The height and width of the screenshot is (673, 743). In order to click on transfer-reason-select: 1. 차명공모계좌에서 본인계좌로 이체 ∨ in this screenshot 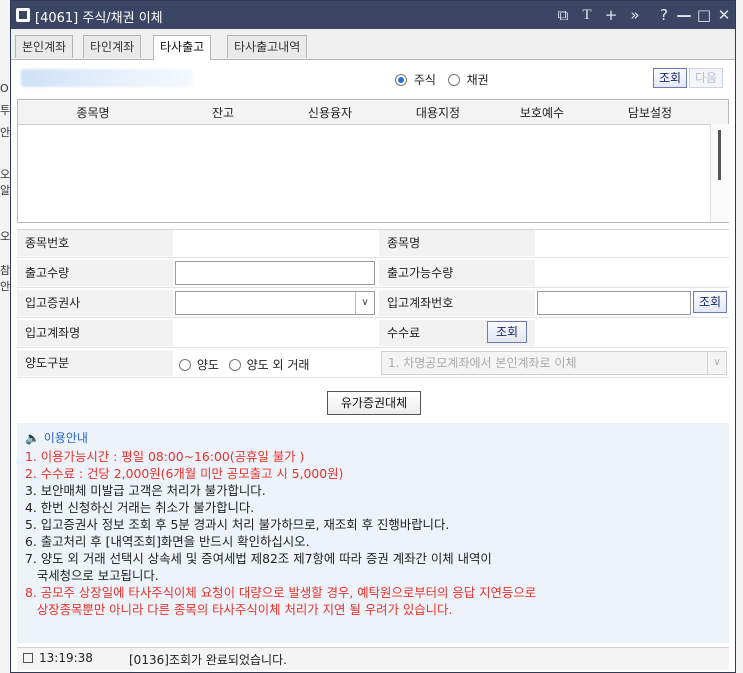, I will do `click(554, 363)`.